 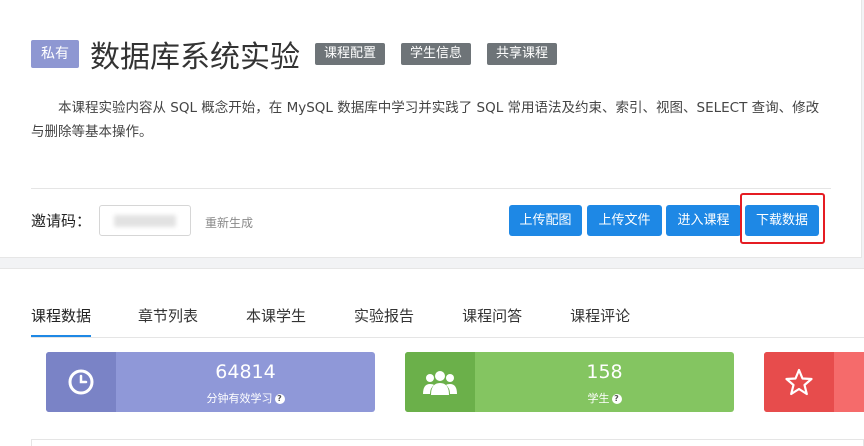 What do you see at coordinates (210, 382) in the screenshot?
I see `study-time-card: 64814 分钟有效学习?` at bounding box center [210, 382].